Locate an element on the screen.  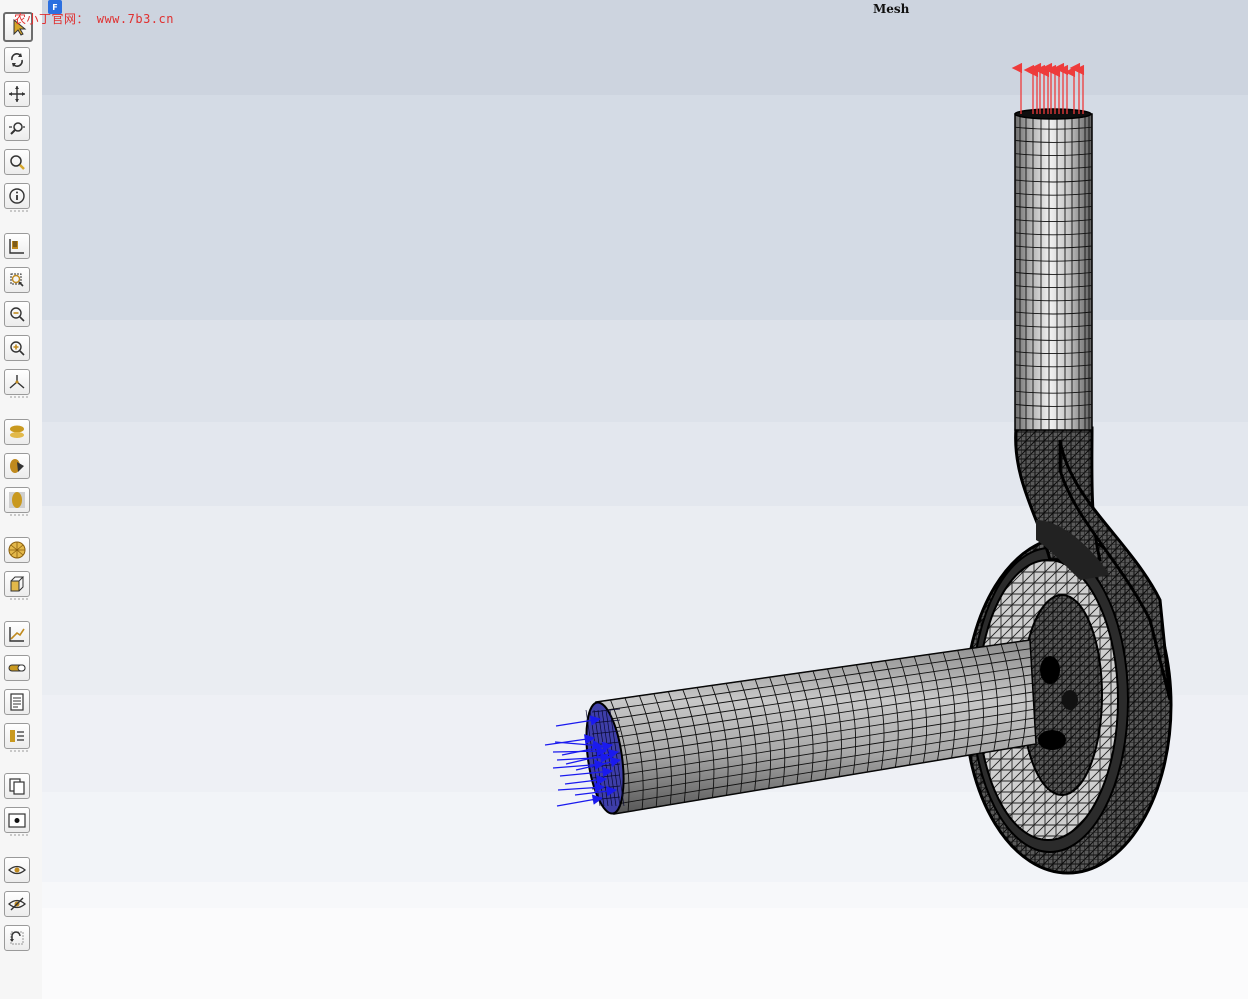
rotate-button is located at coordinates (17, 60).